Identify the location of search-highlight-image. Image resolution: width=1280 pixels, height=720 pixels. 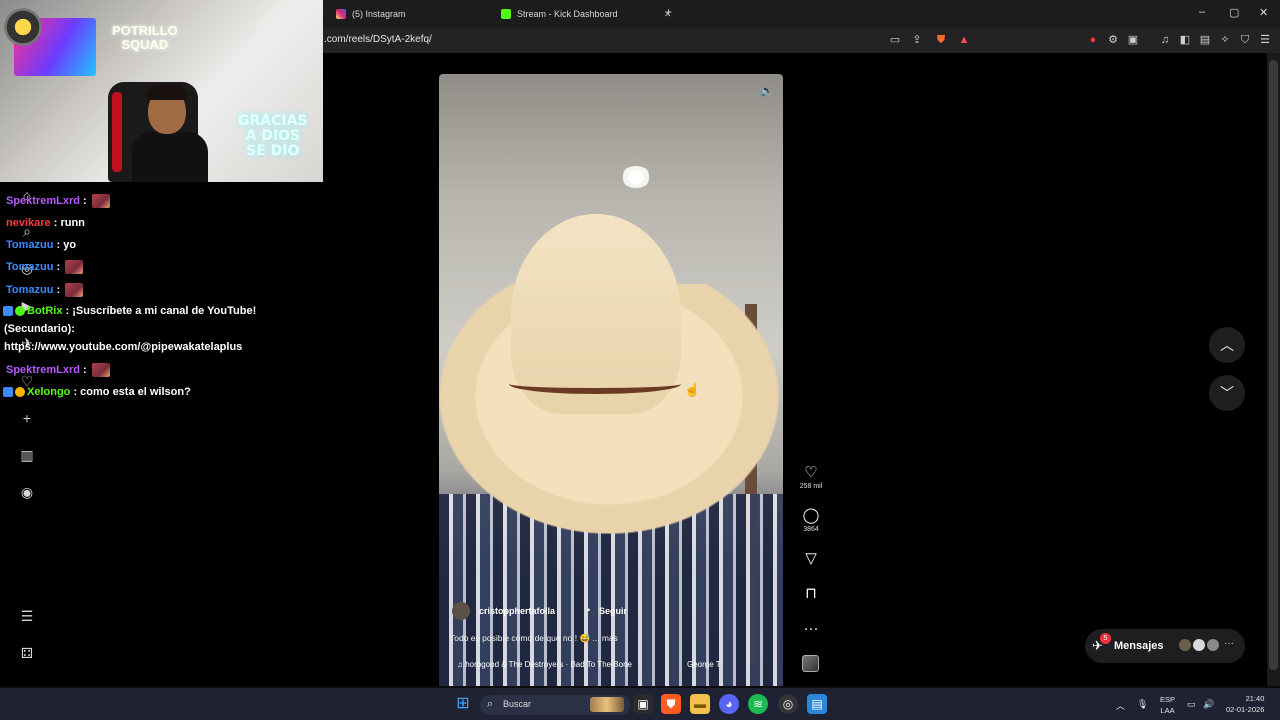
(607, 704).